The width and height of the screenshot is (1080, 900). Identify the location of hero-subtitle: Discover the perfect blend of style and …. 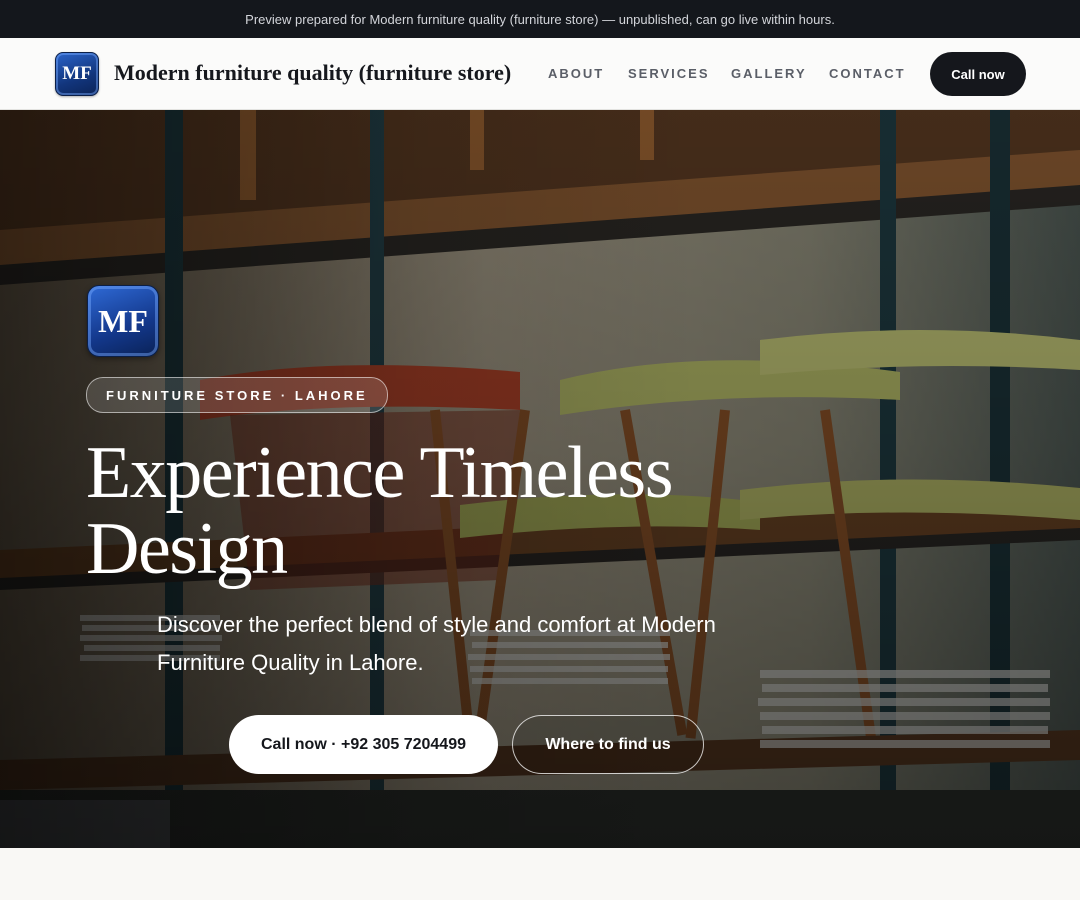
(436, 643).